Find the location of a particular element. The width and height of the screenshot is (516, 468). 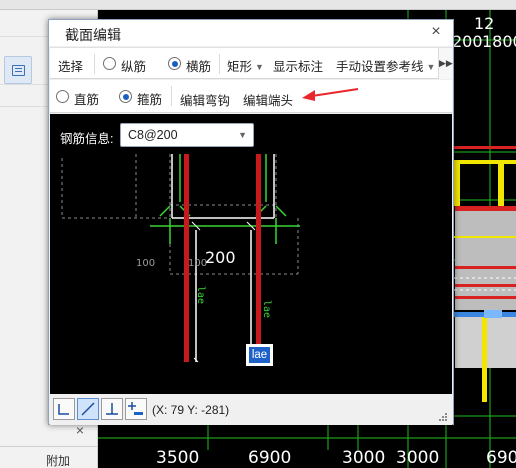

corner-snap-icon is located at coordinates (63, 409).